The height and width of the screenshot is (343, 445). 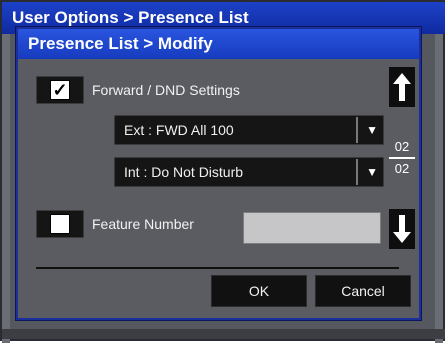 What do you see at coordinates (357, 130) in the screenshot?
I see `ext-dropdown-separator` at bounding box center [357, 130].